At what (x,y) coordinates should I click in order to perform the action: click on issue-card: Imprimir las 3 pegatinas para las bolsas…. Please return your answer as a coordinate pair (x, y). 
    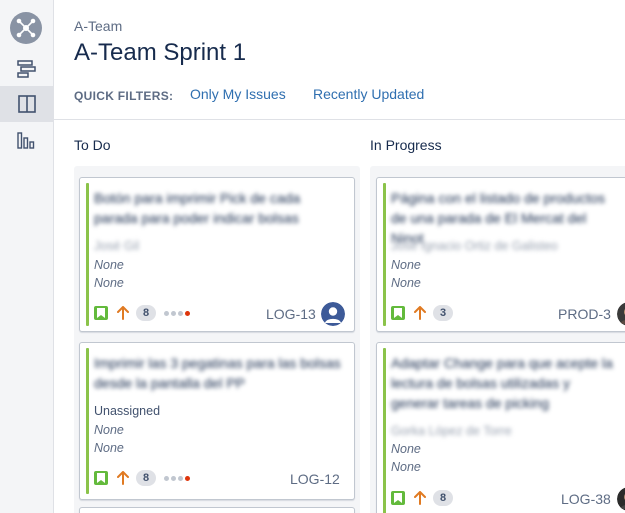
    Looking at the image, I should click on (217, 421).